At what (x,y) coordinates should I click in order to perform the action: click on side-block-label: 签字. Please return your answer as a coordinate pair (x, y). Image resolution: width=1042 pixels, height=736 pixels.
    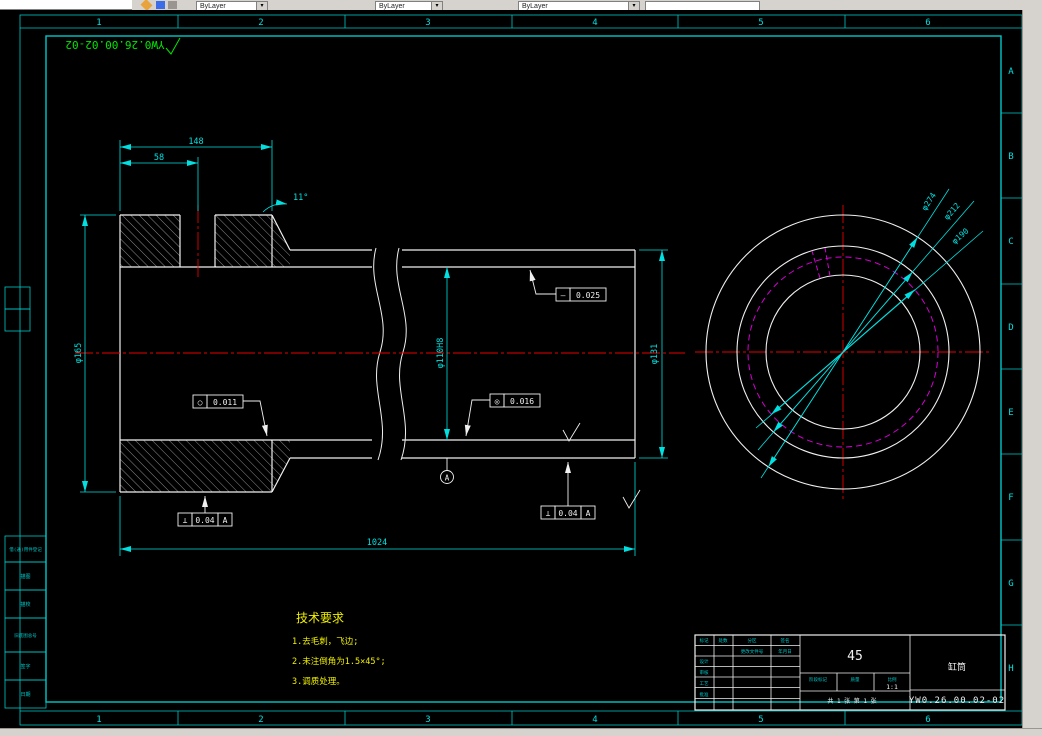
    Looking at the image, I should click on (25, 666).